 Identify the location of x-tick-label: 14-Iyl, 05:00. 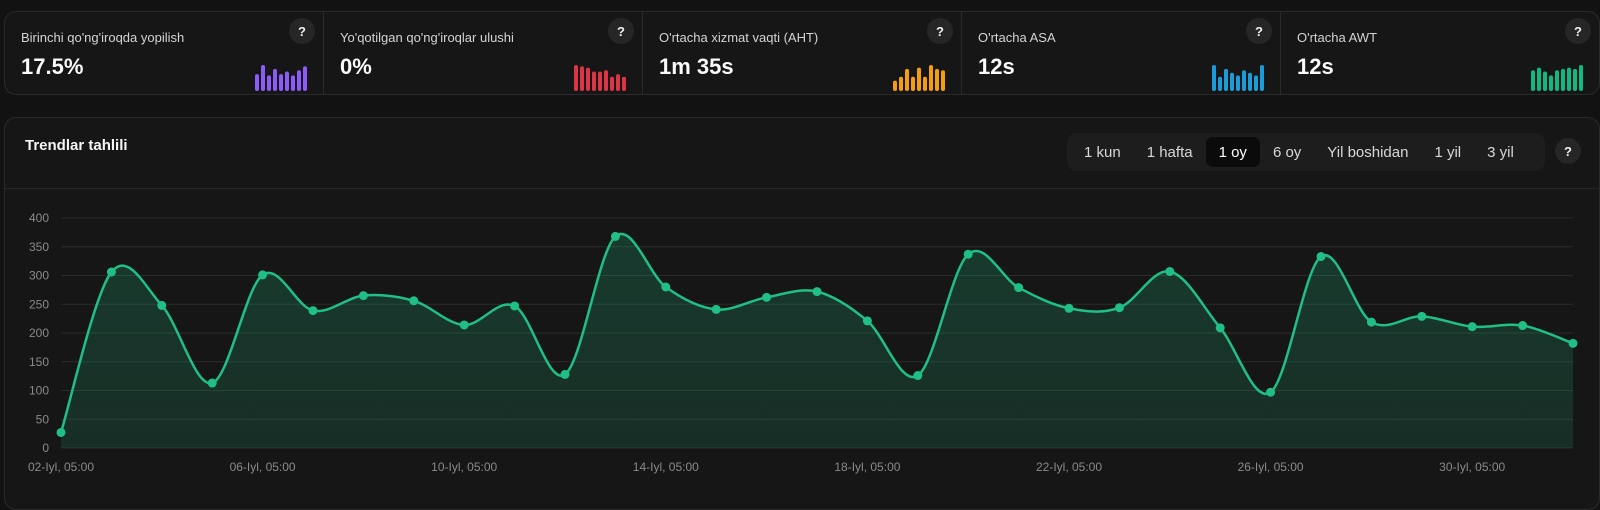
(666, 467).